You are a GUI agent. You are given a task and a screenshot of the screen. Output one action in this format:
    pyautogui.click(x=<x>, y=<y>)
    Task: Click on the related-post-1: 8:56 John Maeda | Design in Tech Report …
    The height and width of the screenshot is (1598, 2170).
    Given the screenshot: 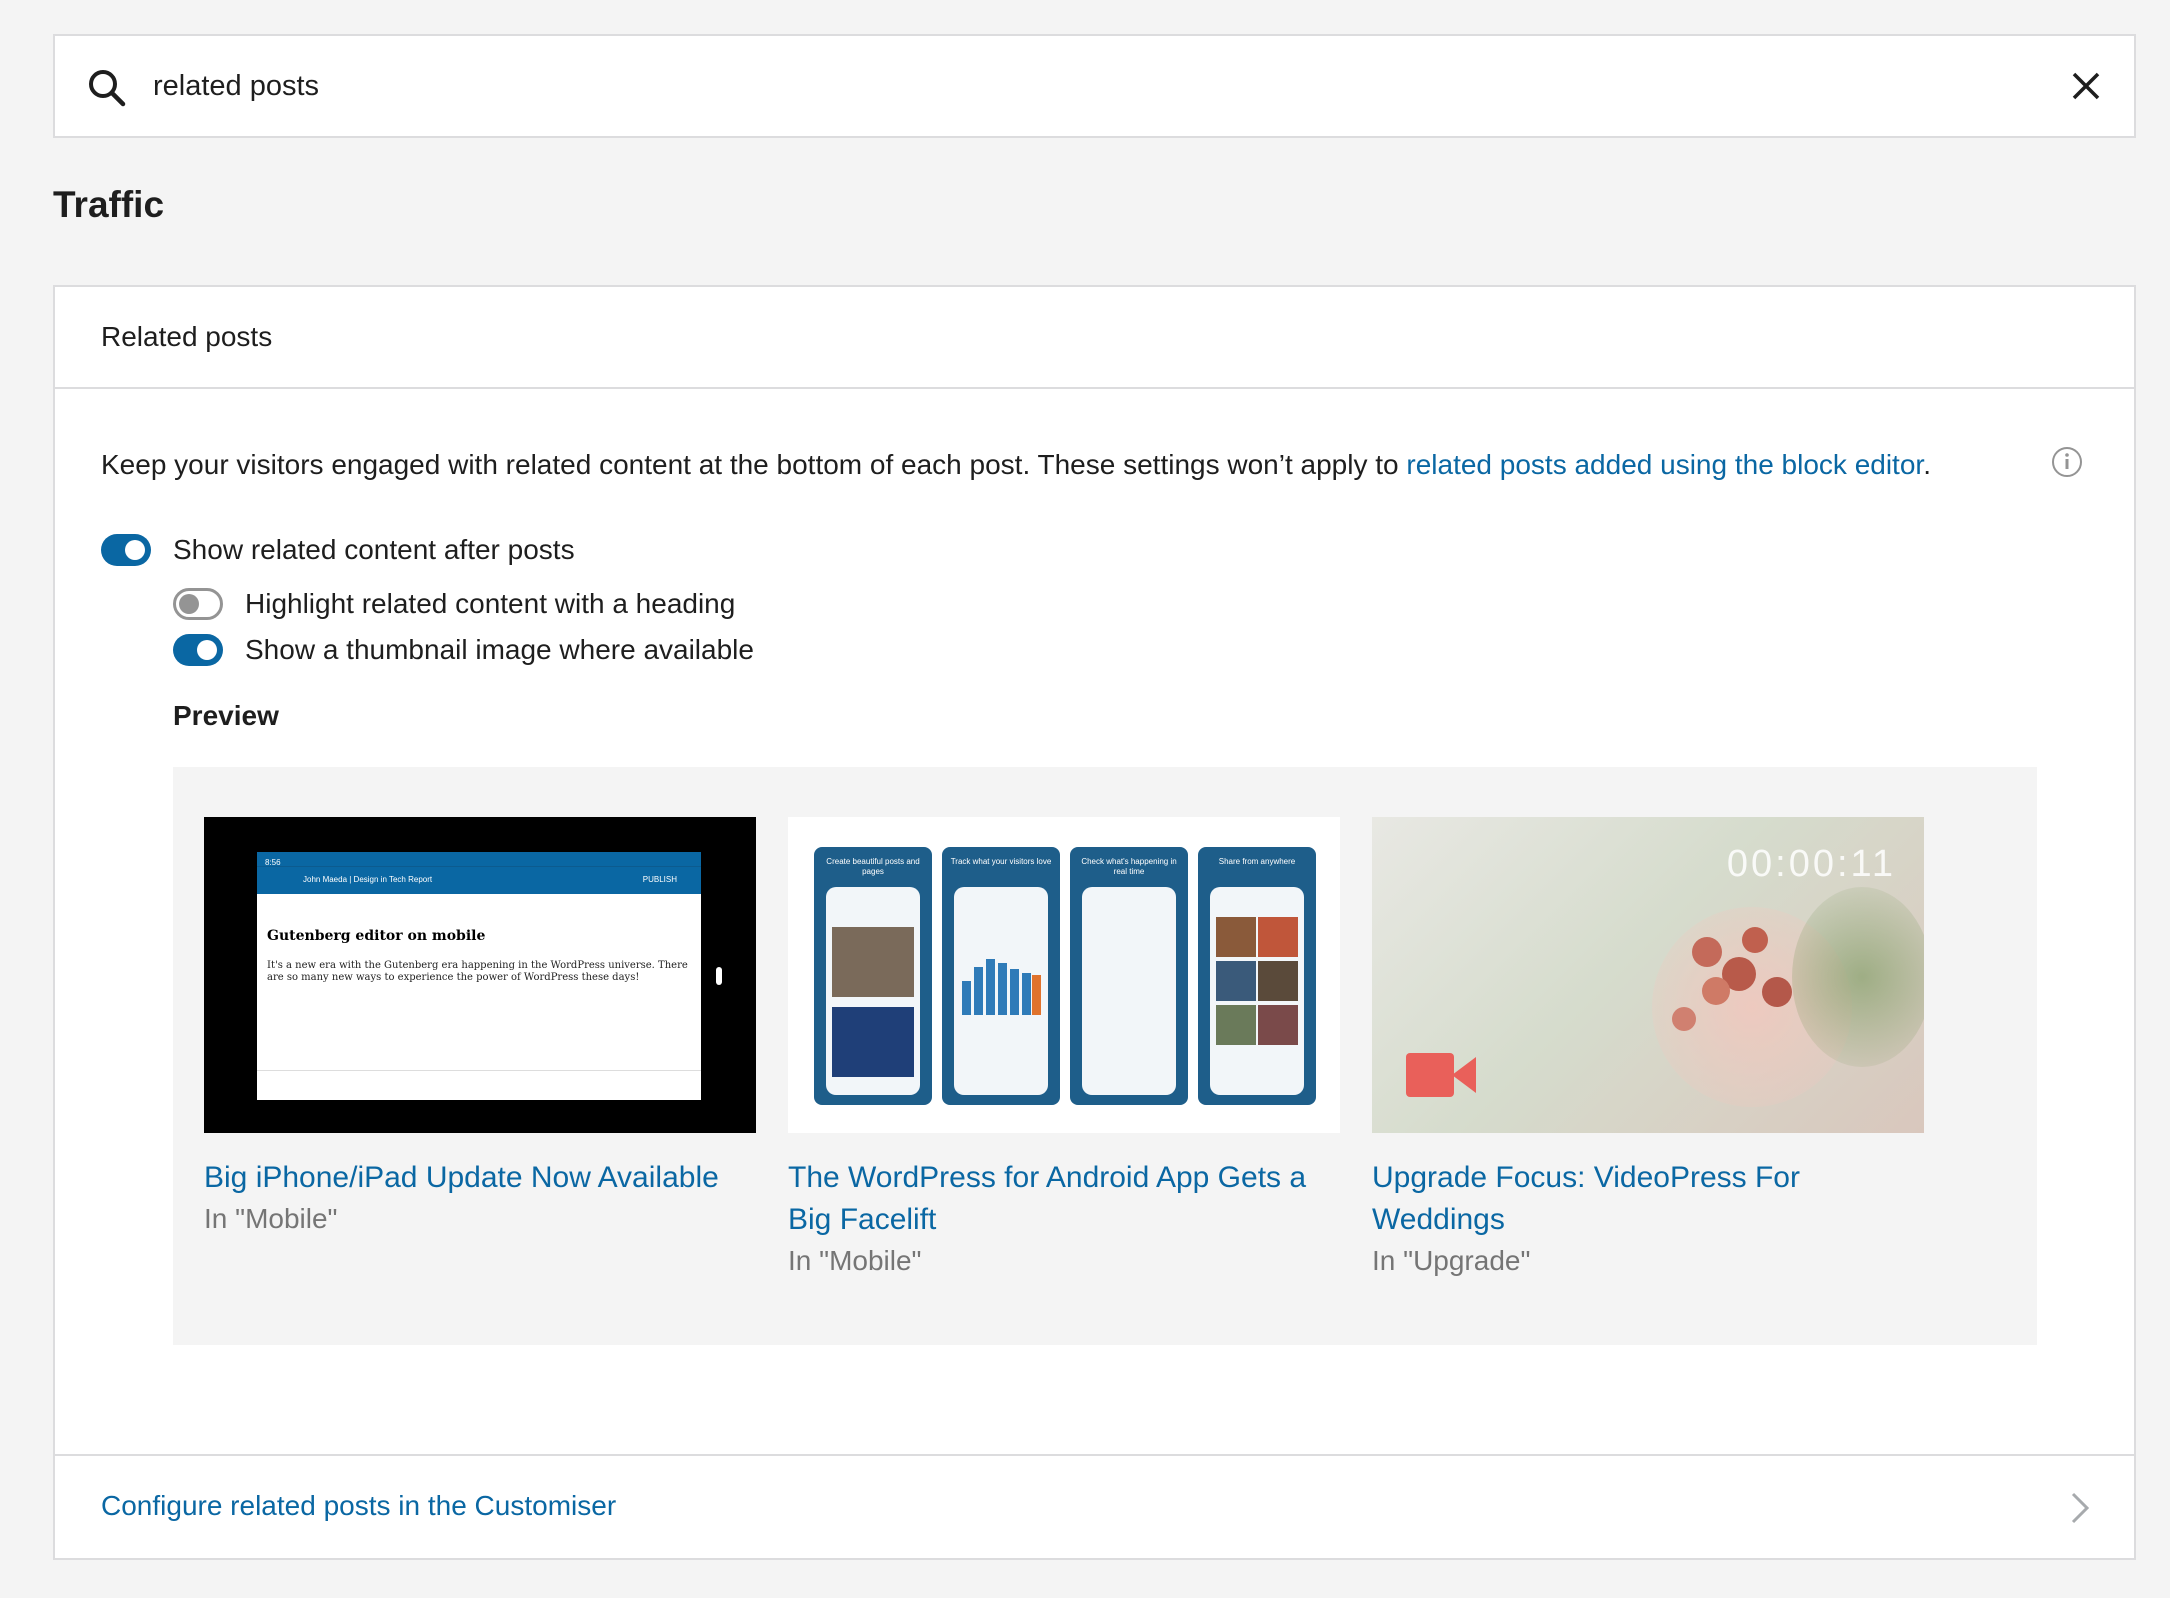 What is the action you would take?
    pyautogui.click(x=480, y=1028)
    